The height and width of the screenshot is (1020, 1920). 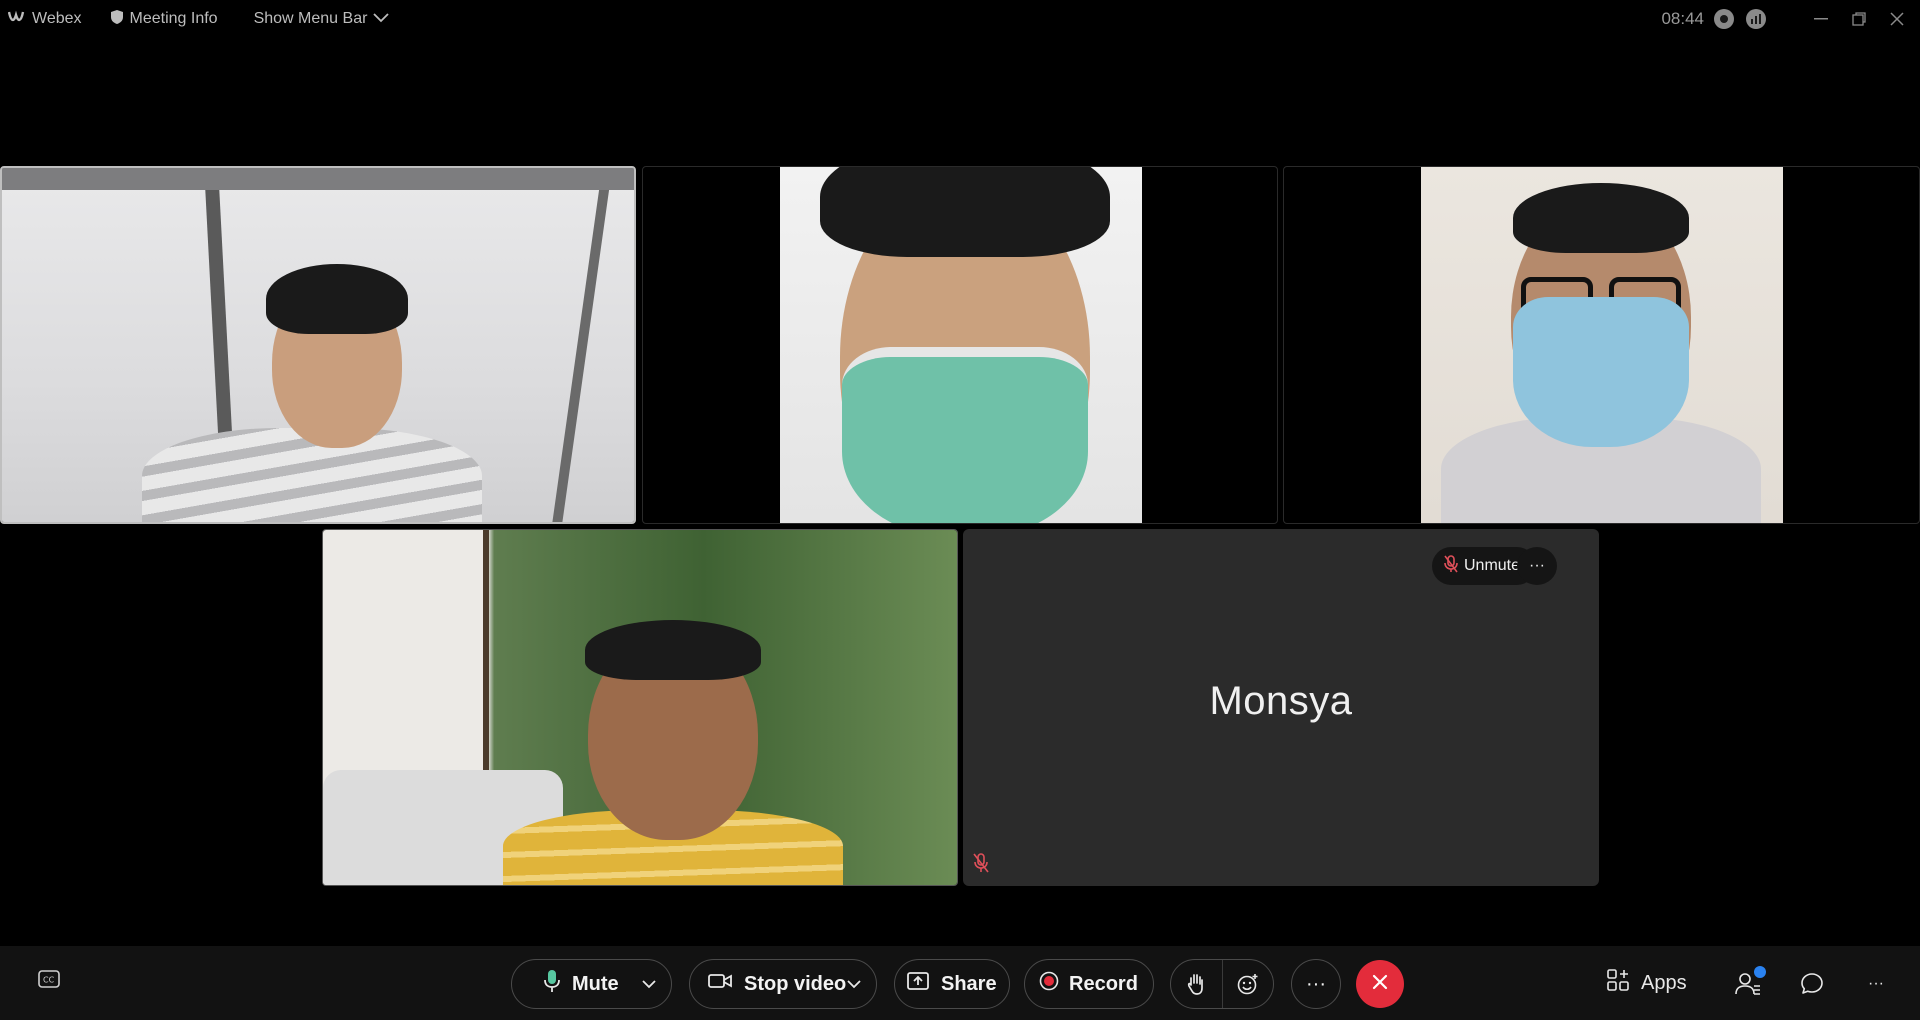 I want to click on stop-video-label: Stop video, so click(x=795, y=983).